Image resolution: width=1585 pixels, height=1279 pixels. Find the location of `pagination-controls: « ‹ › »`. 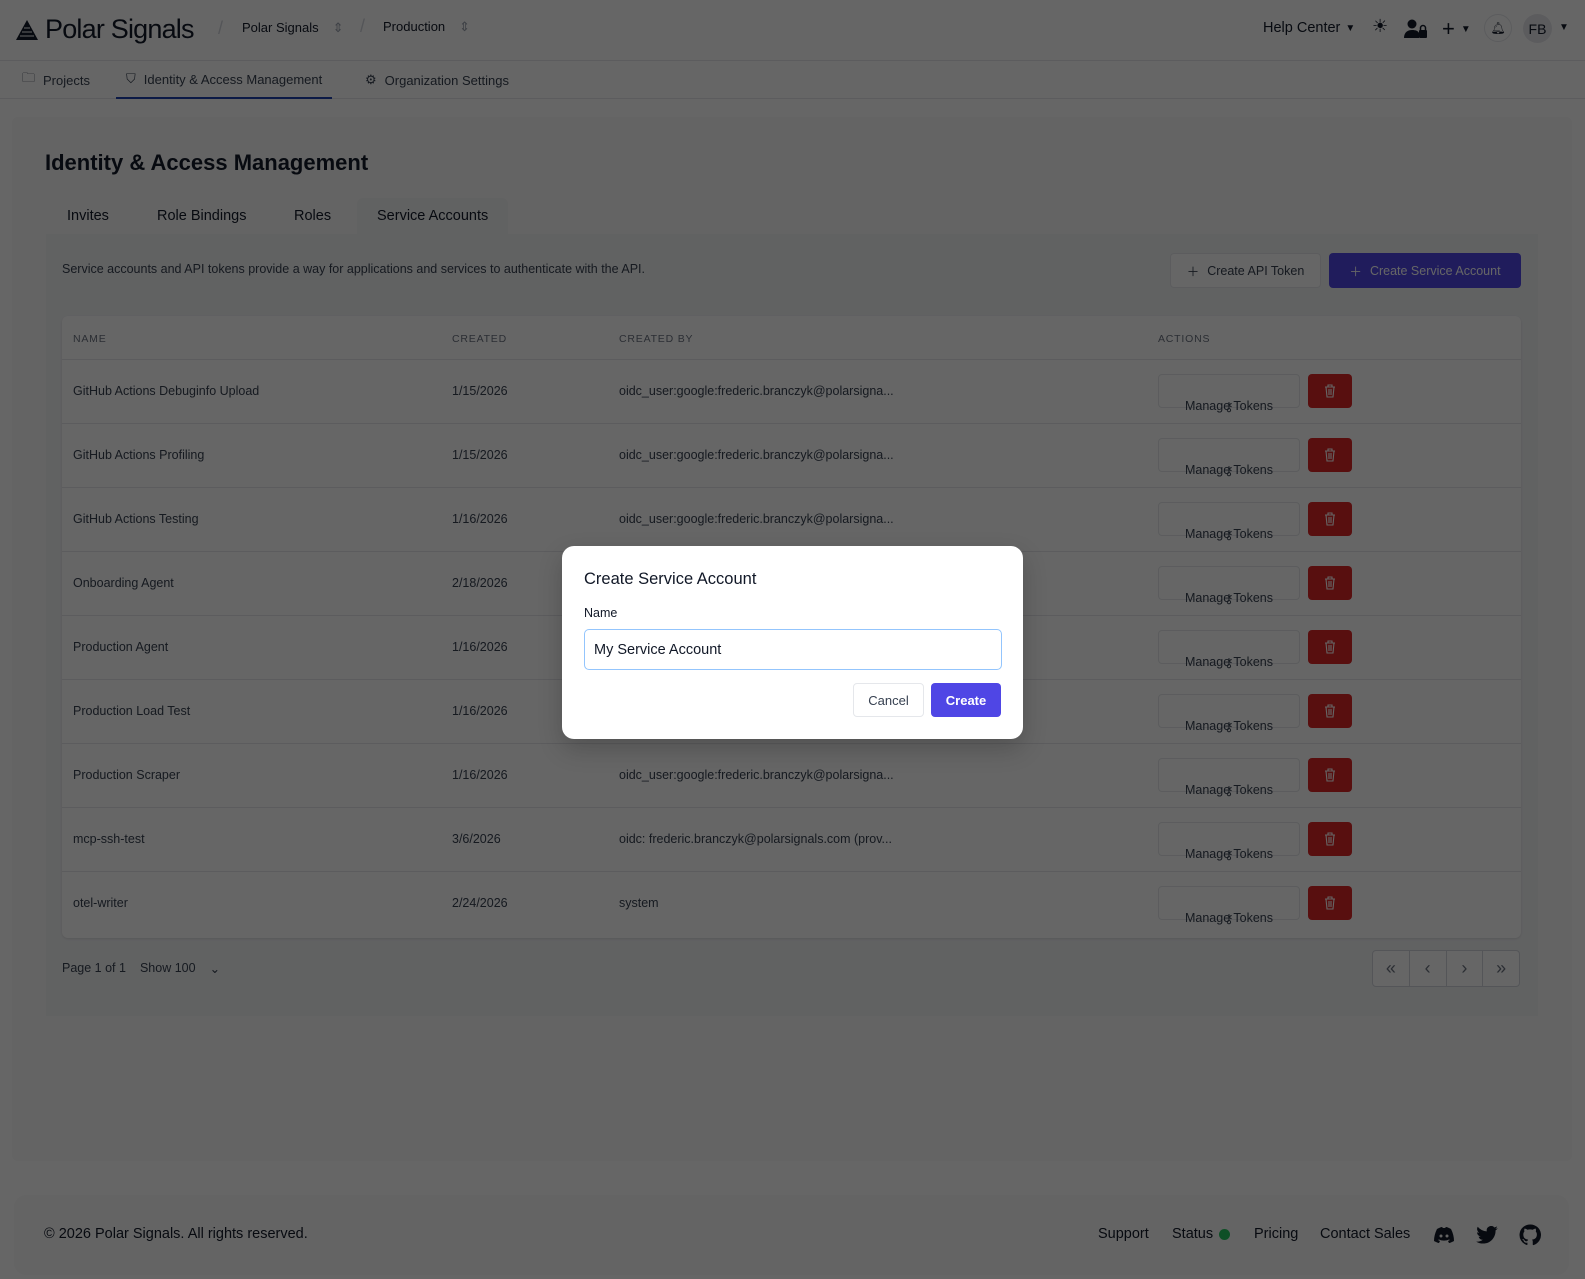

pagination-controls: « ‹ › » is located at coordinates (1446, 968).